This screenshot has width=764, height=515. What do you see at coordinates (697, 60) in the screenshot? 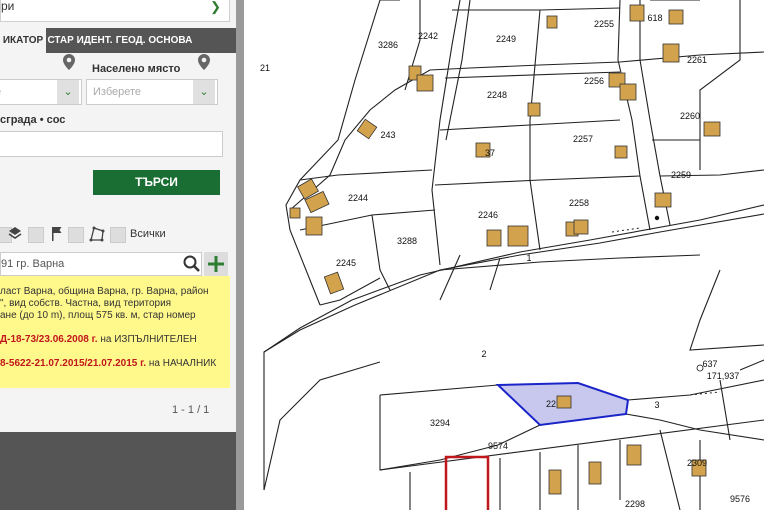
I see `parcel-label: 2261` at bounding box center [697, 60].